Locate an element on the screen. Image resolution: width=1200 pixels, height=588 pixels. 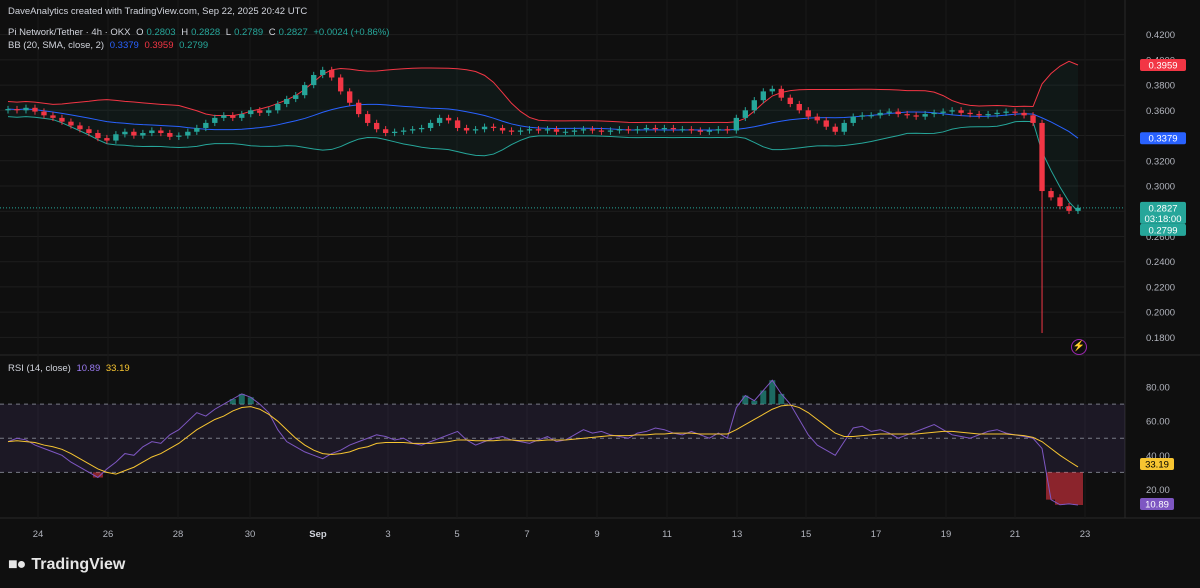
time-tick-label: 5 is located at coordinates (456, 534).